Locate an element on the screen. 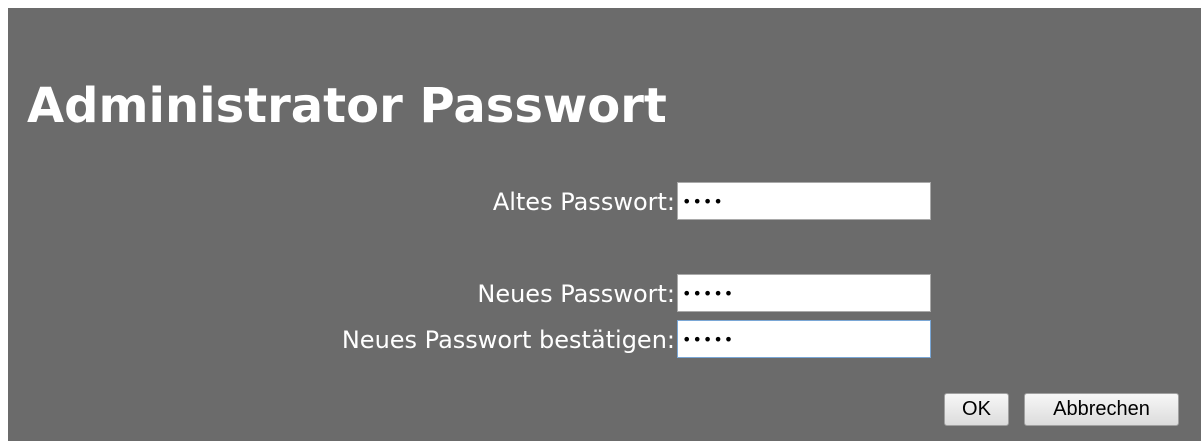 This screenshot has width=1201, height=441. confirm-password-field is located at coordinates (804, 339).